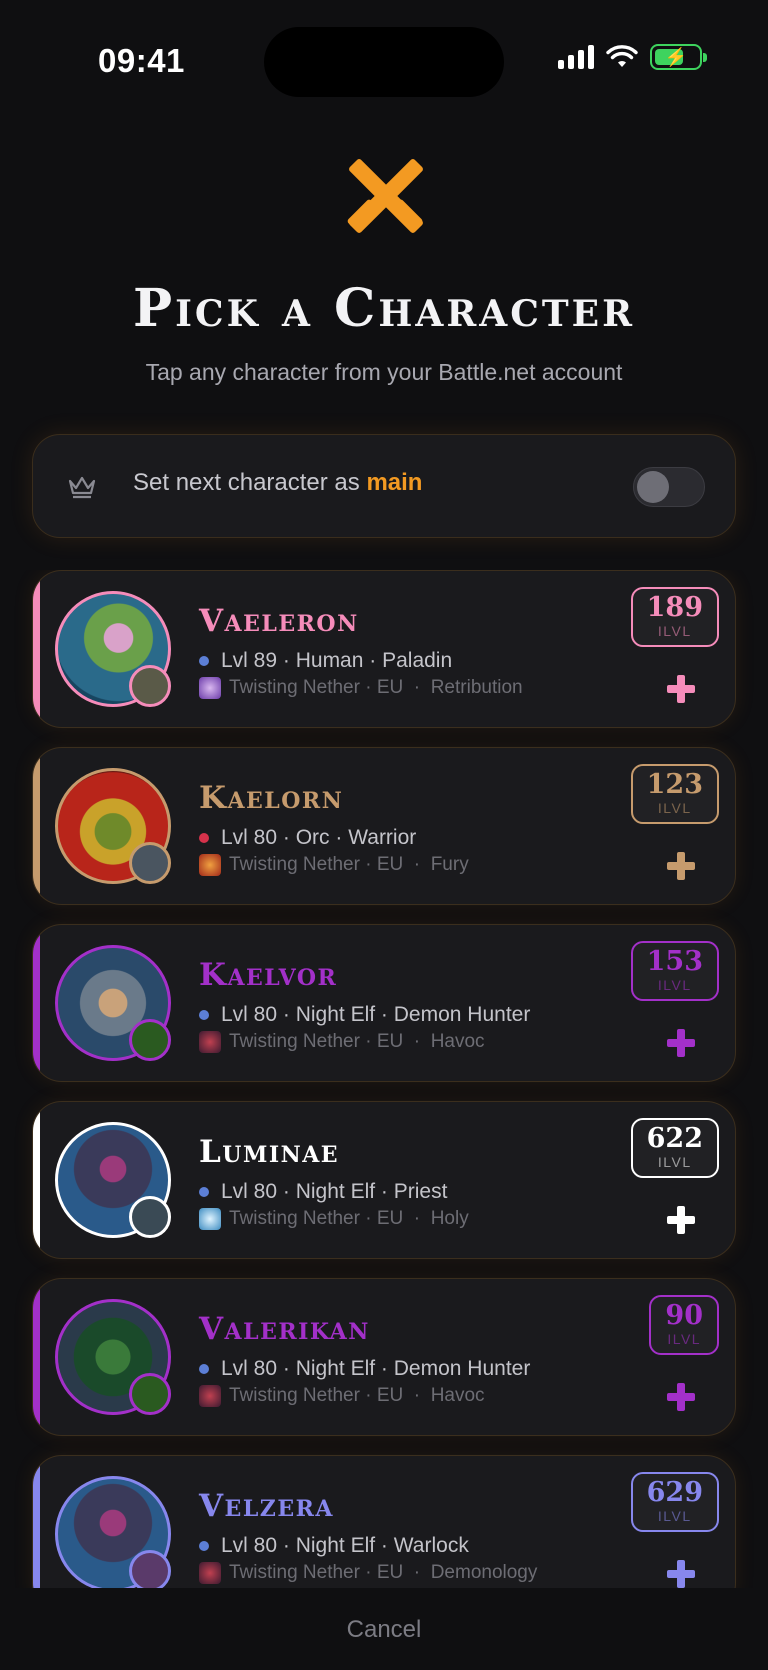  I want to click on crossed-swords-icon, so click(385, 196).